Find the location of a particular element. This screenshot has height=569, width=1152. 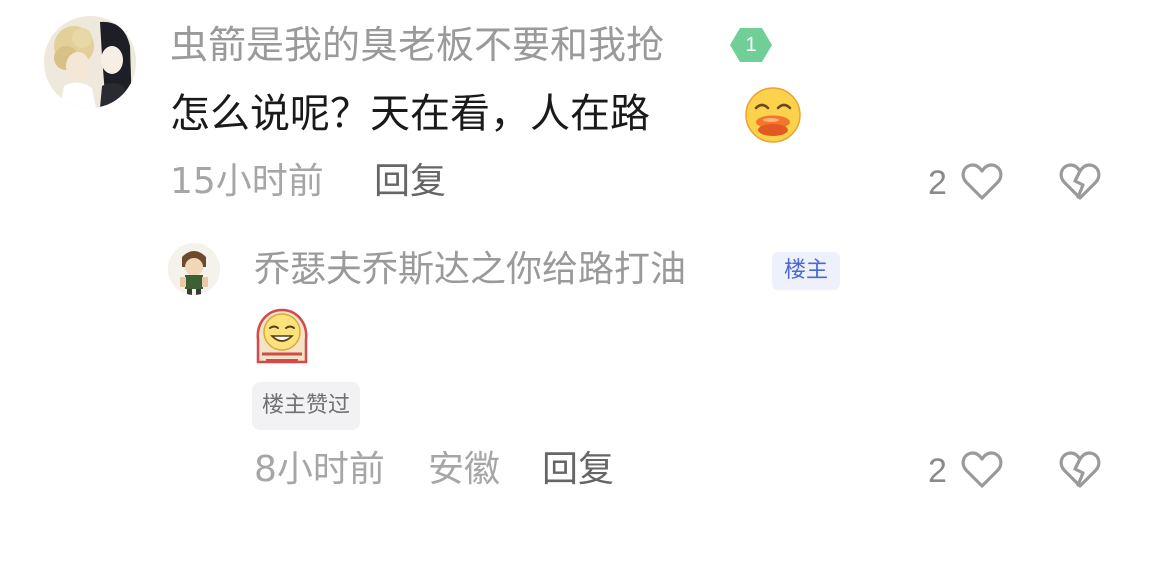

reply-time: 8小时前 is located at coordinates (319, 469).